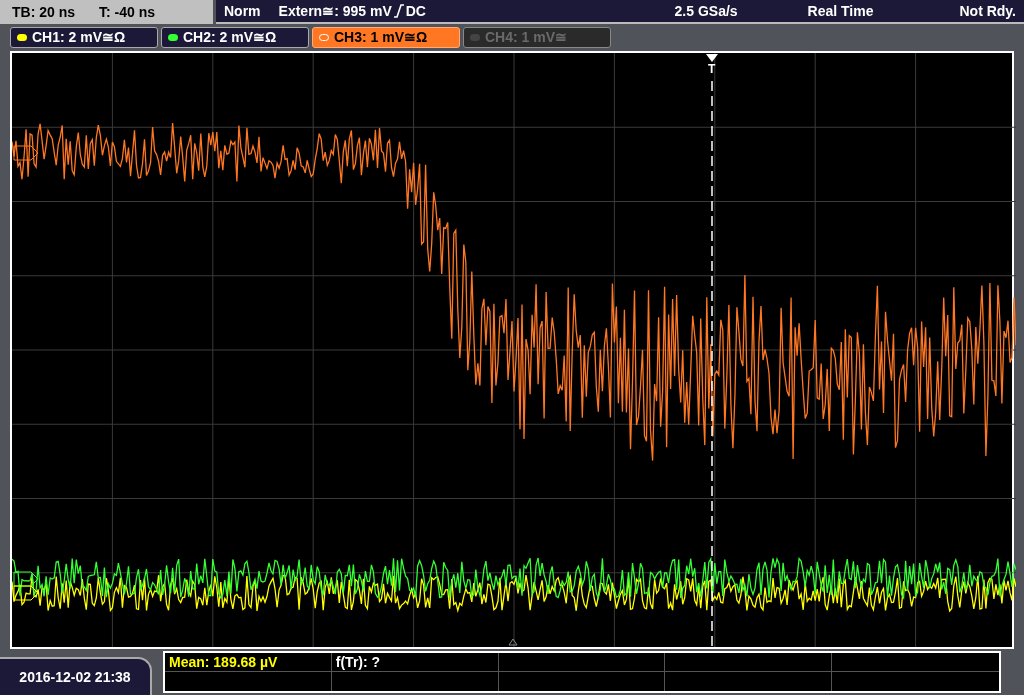  What do you see at coordinates (415, 11) in the screenshot?
I see `coupling-label: DC` at bounding box center [415, 11].